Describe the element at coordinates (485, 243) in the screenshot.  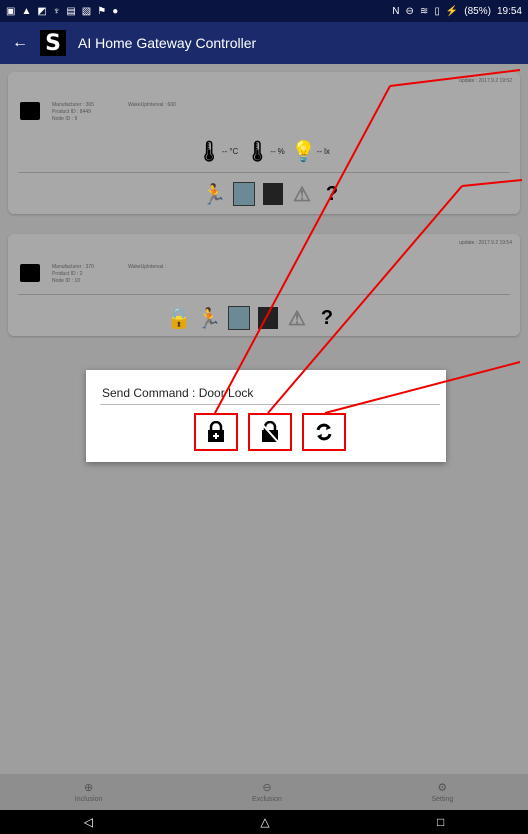
I see `update-time: update : 2017.9.2 19:54` at that location.